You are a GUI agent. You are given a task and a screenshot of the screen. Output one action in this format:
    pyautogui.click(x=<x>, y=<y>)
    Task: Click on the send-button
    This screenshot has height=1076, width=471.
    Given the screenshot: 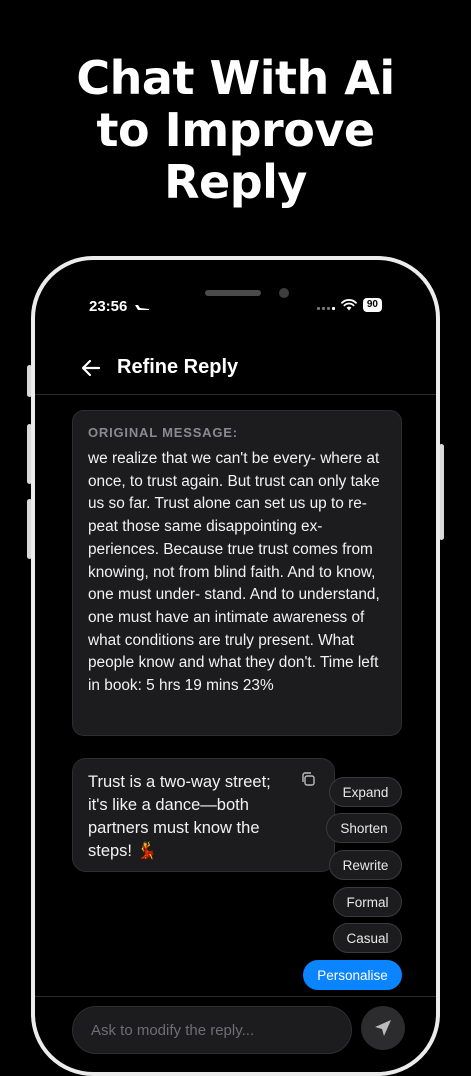 What is the action you would take?
    pyautogui.click(x=383, y=1028)
    